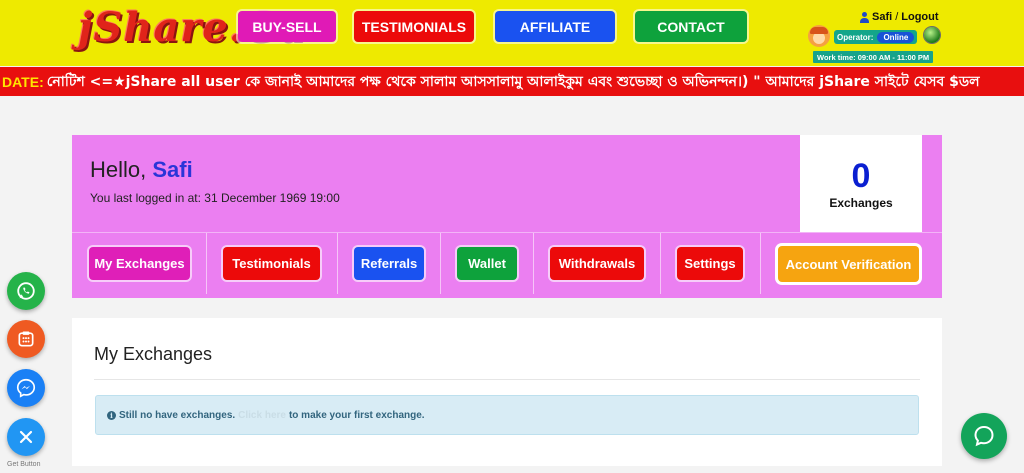 This screenshot has width=1024, height=473. I want to click on chat-button, so click(984, 436).